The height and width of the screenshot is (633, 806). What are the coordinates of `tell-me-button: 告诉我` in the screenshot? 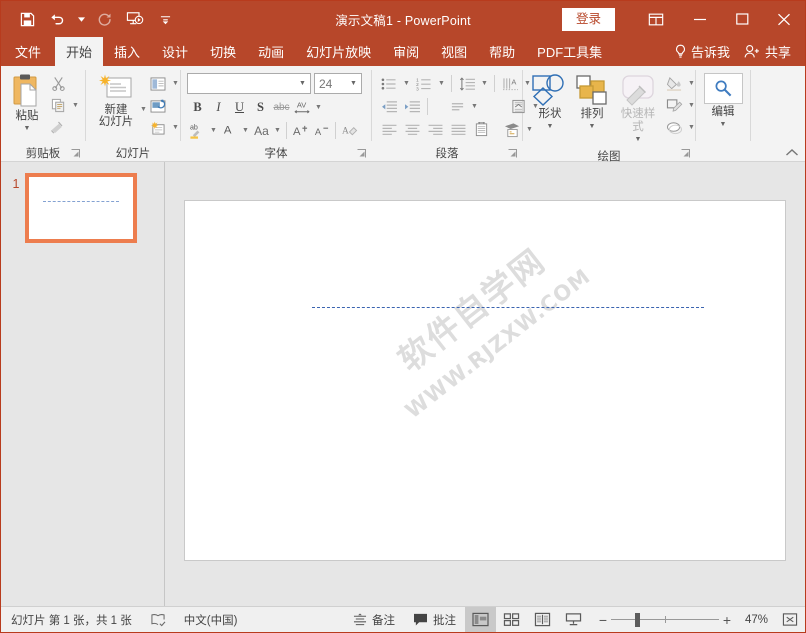 It's located at (704, 51).